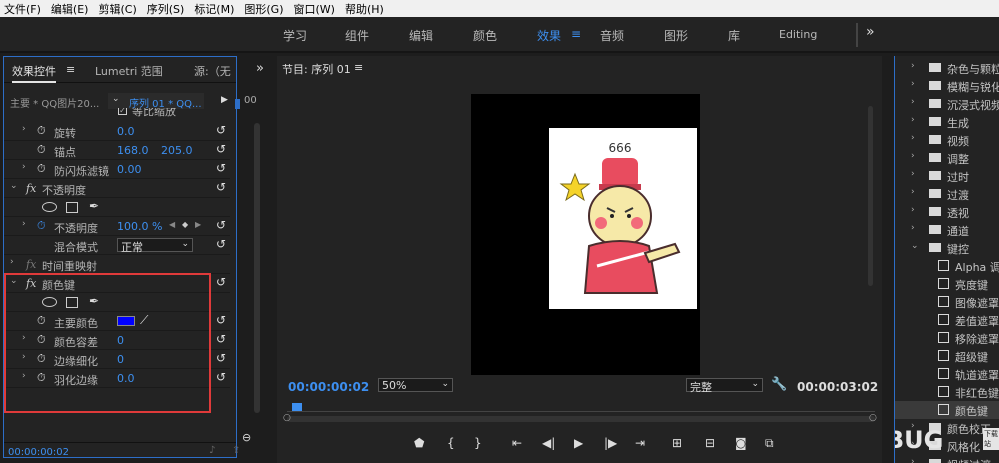 Image resolution: width=999 pixels, height=463 pixels. What do you see at coordinates (947, 248) in the screenshot?
I see `effects-list-item: ⌄ 键控` at bounding box center [947, 248].